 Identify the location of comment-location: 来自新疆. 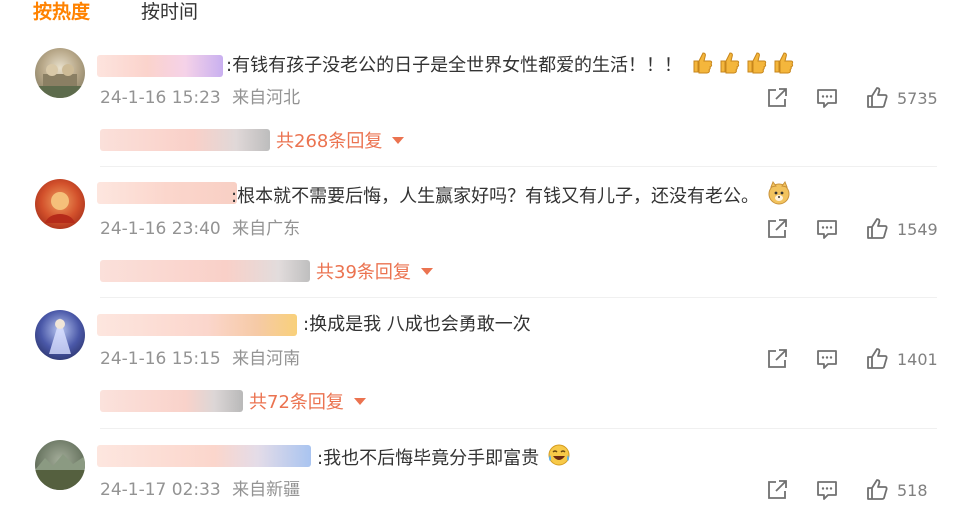
(266, 490).